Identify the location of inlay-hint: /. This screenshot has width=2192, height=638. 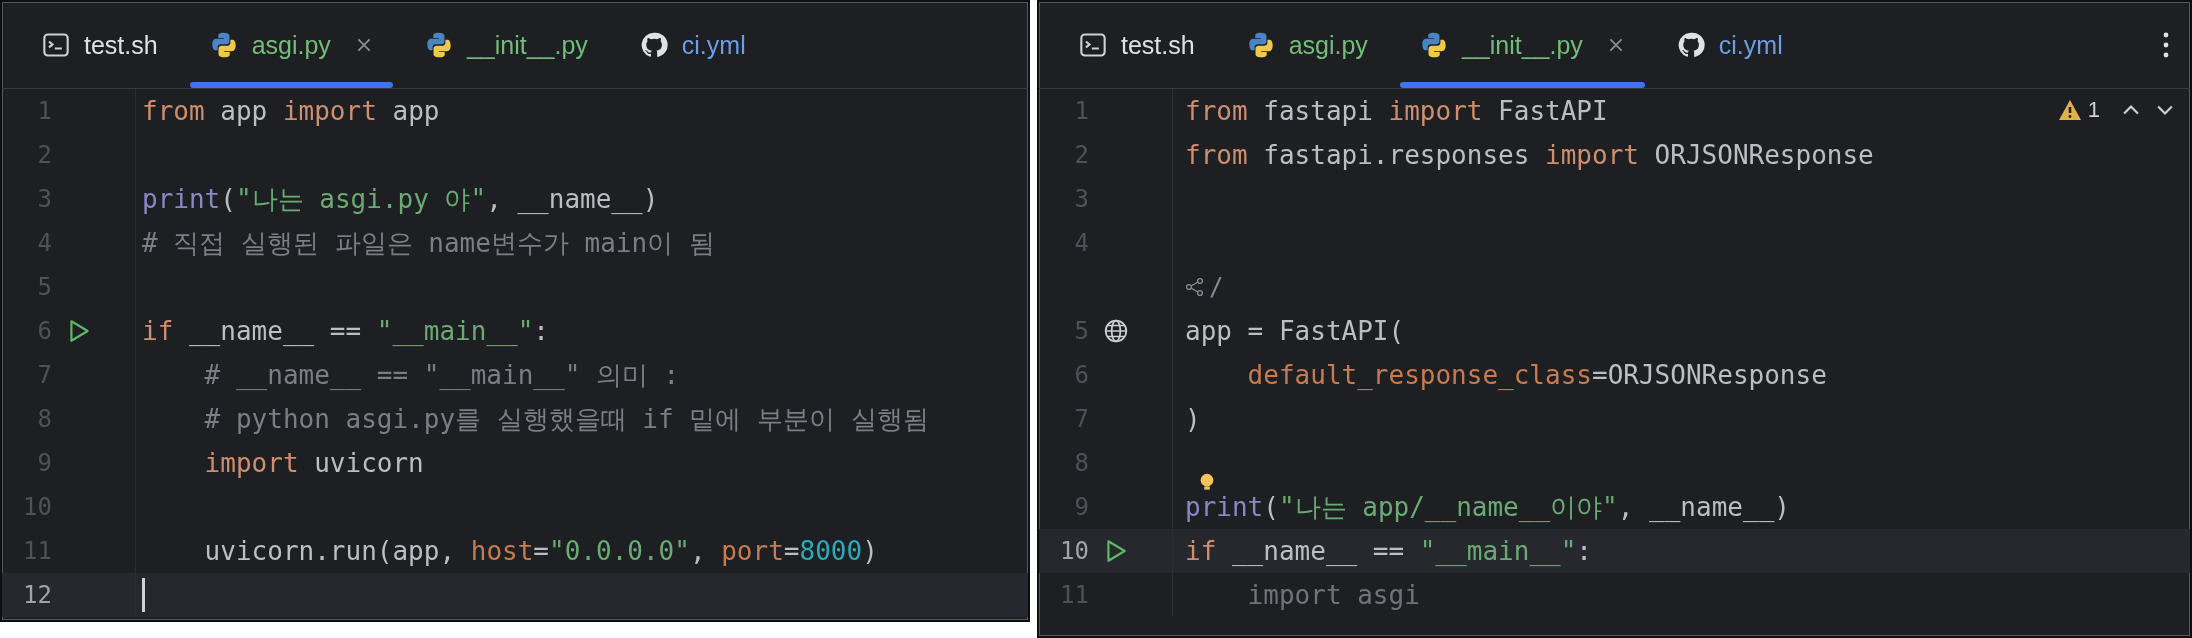
(1216, 287).